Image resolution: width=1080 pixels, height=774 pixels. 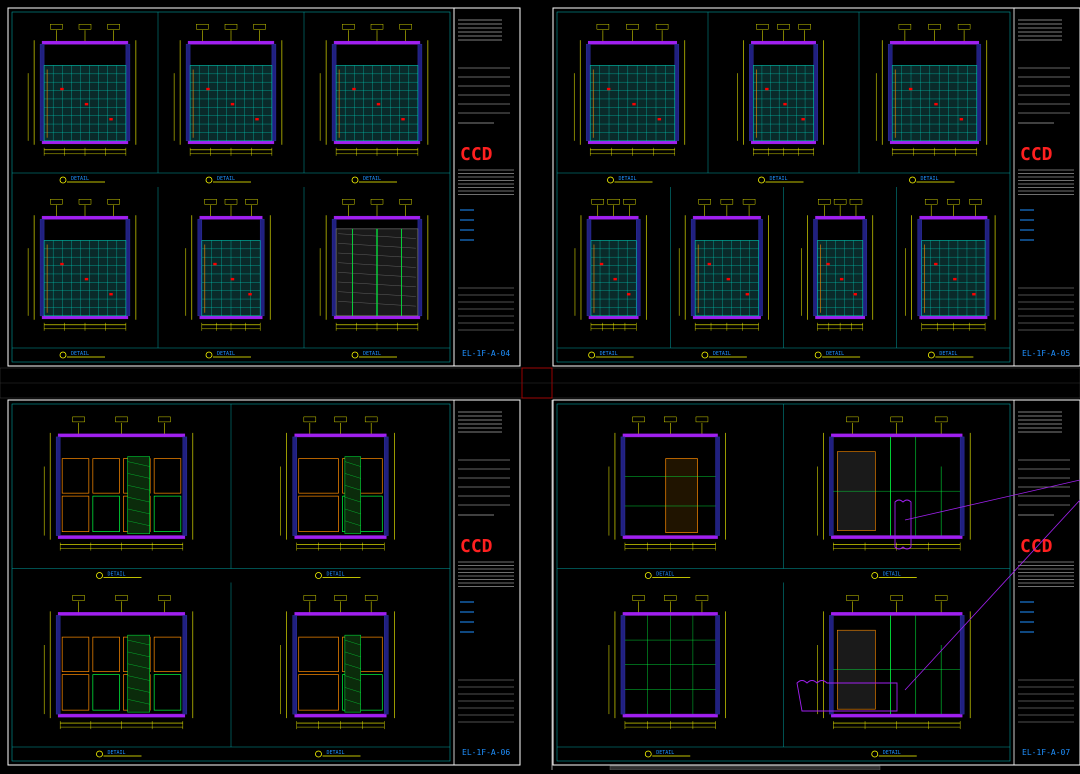 I want to click on brand-logo: CCD, so click(x=476, y=546).